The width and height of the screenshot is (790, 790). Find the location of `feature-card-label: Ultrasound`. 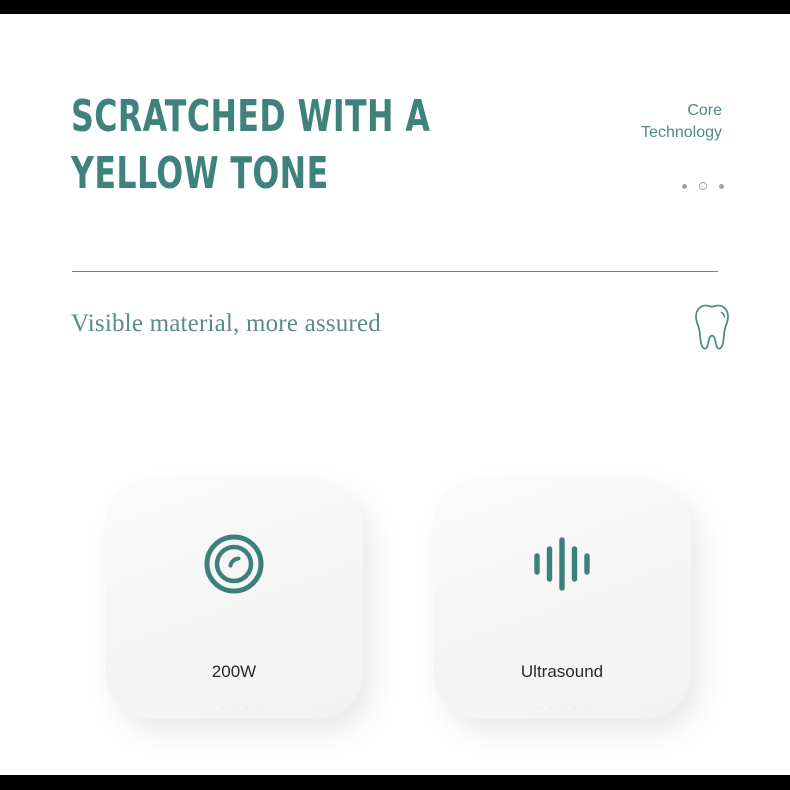

feature-card-label: Ultrasound is located at coordinates (562, 671).